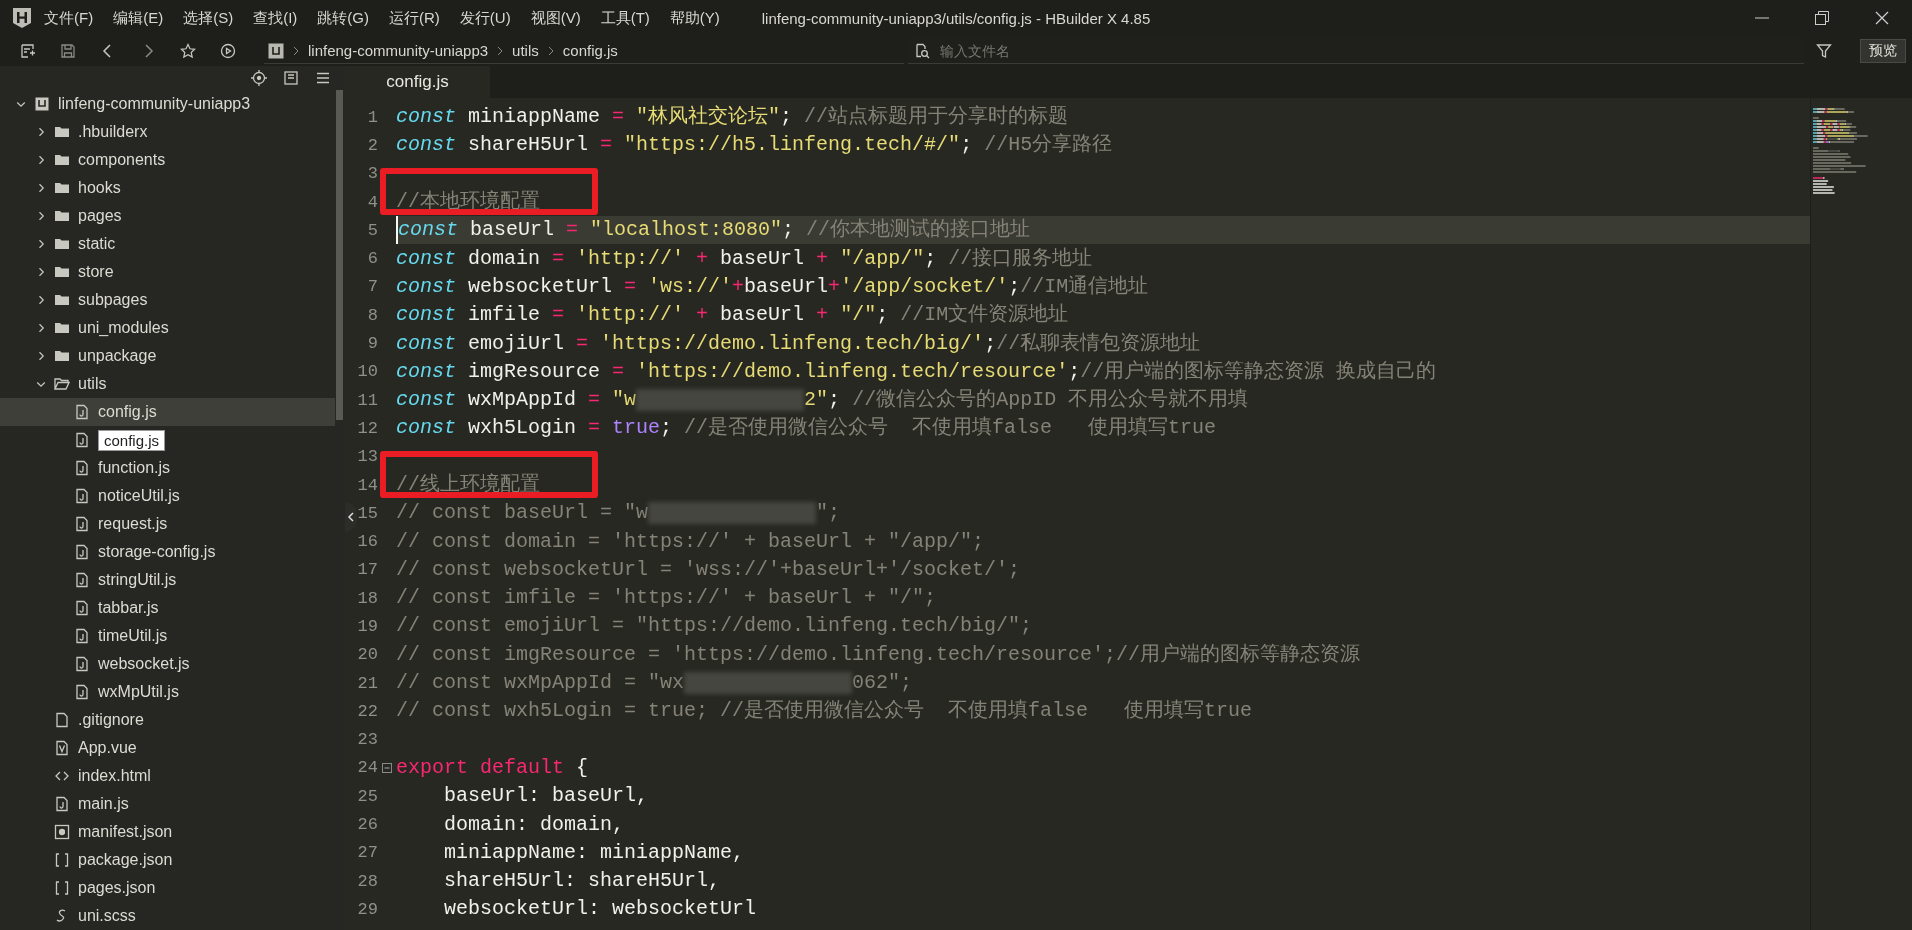 The width and height of the screenshot is (1912, 930). What do you see at coordinates (367, 428) in the screenshot?
I see `line-number: 12` at bounding box center [367, 428].